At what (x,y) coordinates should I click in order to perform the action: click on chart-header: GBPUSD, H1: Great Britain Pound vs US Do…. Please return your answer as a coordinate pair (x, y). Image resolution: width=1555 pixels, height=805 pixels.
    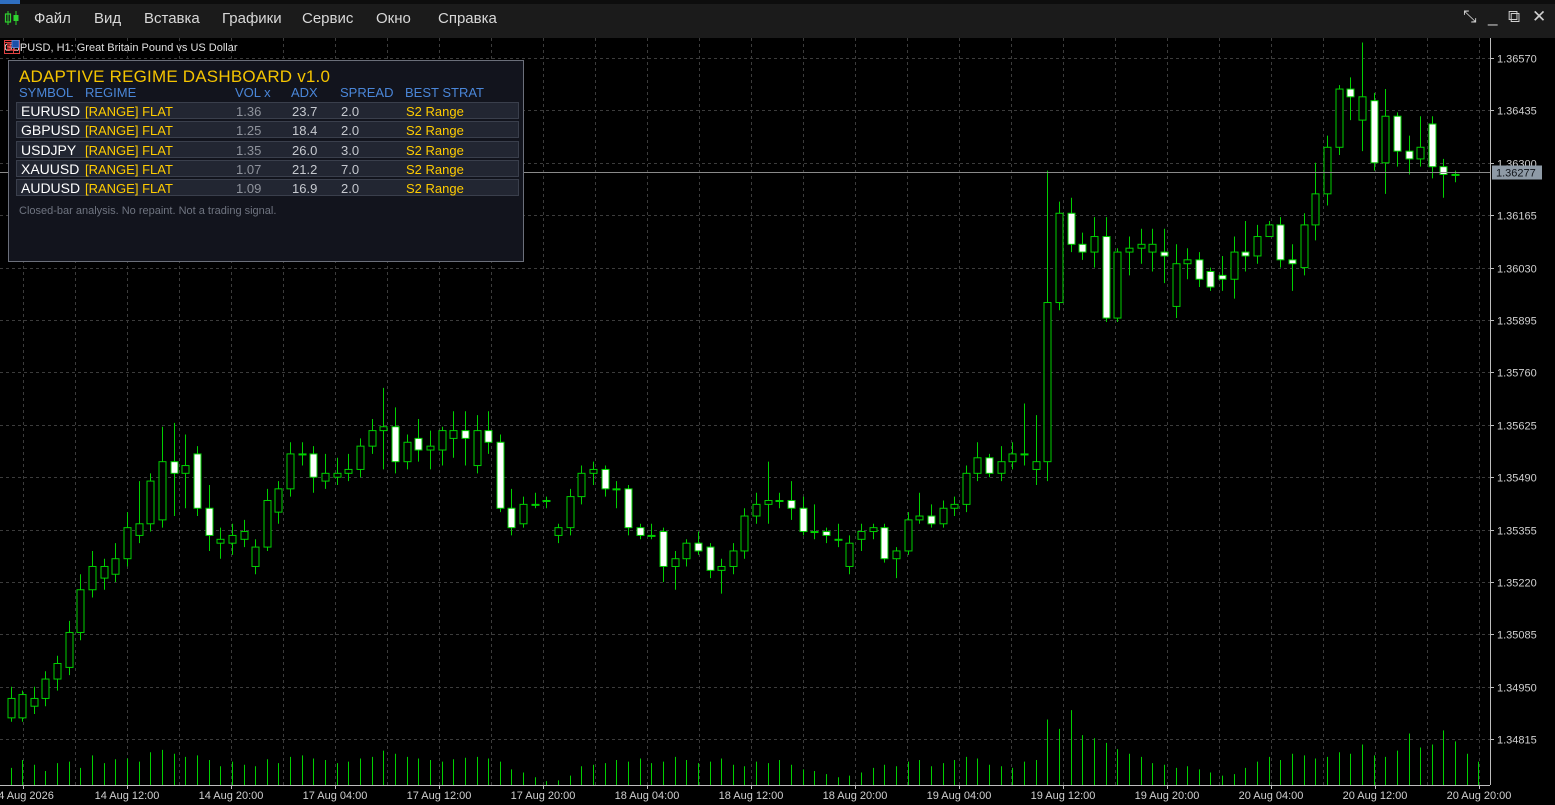
    Looking at the image, I should click on (121, 48).